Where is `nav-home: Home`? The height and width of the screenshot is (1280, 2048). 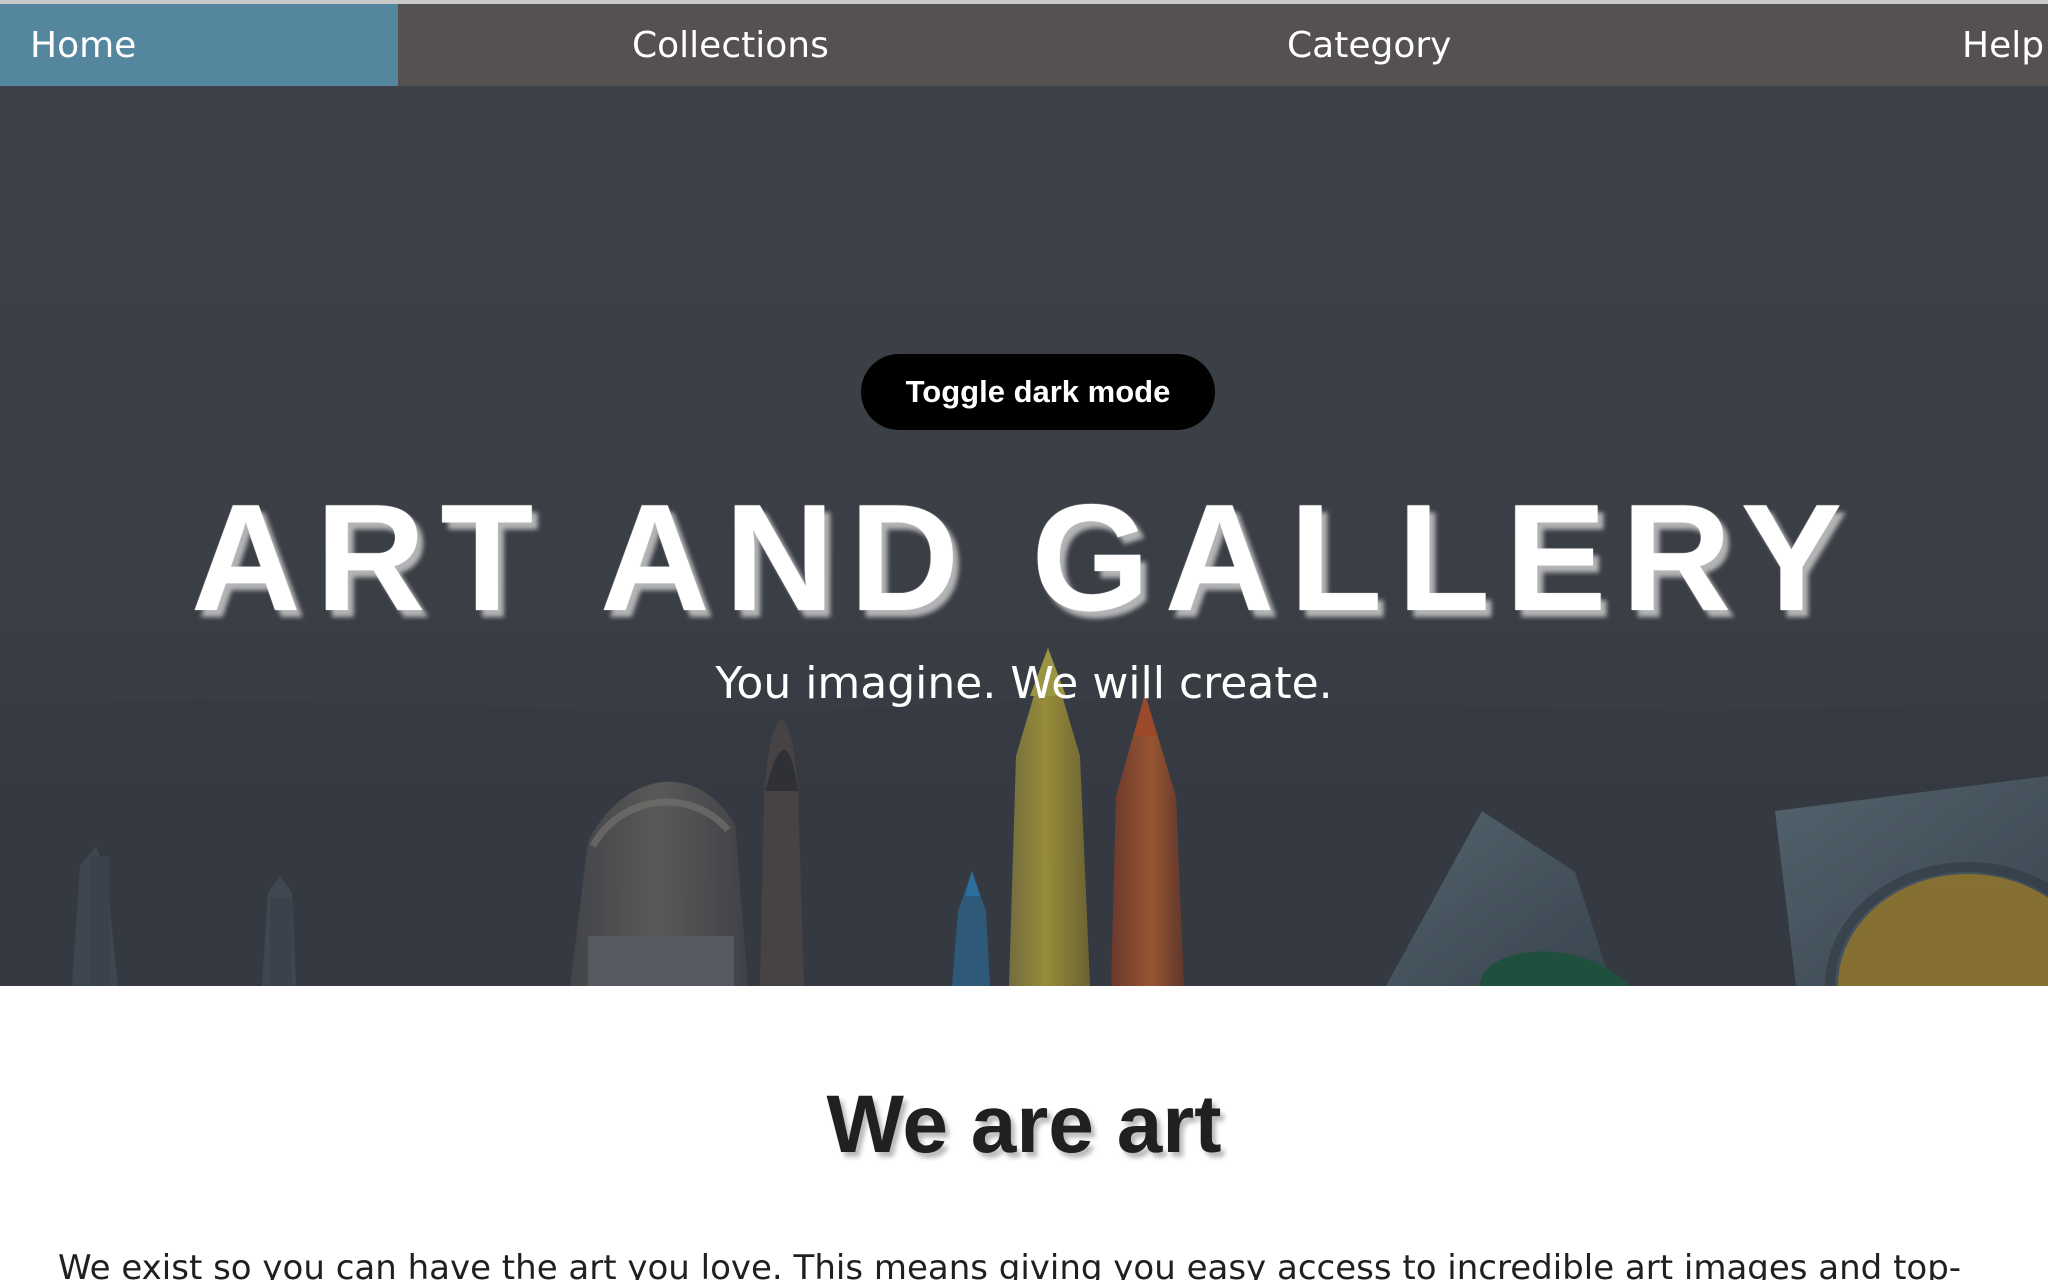 nav-home: Home is located at coordinates (199, 45).